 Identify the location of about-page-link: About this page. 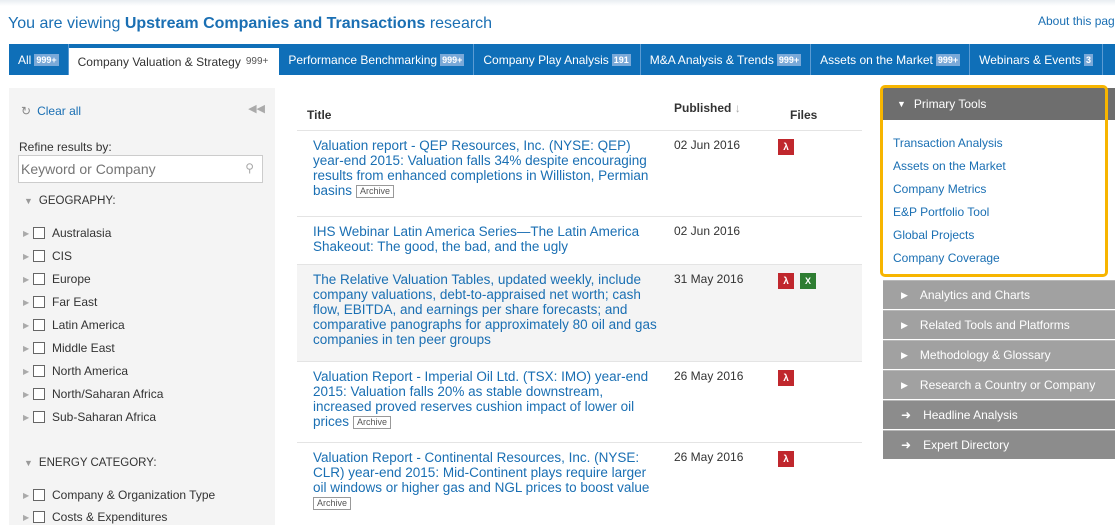
(1076, 21).